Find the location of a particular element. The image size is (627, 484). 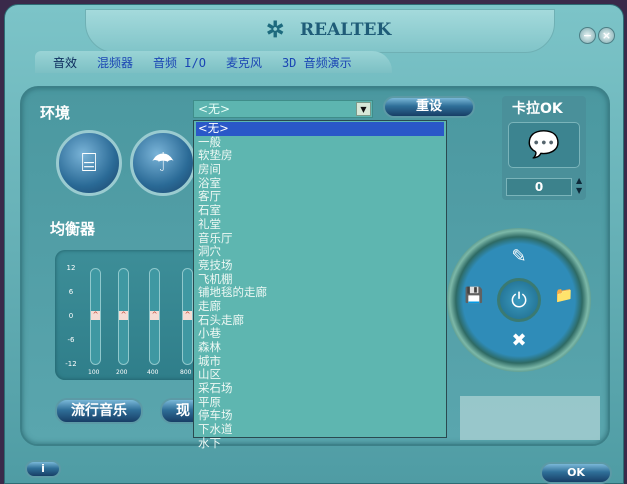

dropdown-option: 山区 is located at coordinates (320, 375).